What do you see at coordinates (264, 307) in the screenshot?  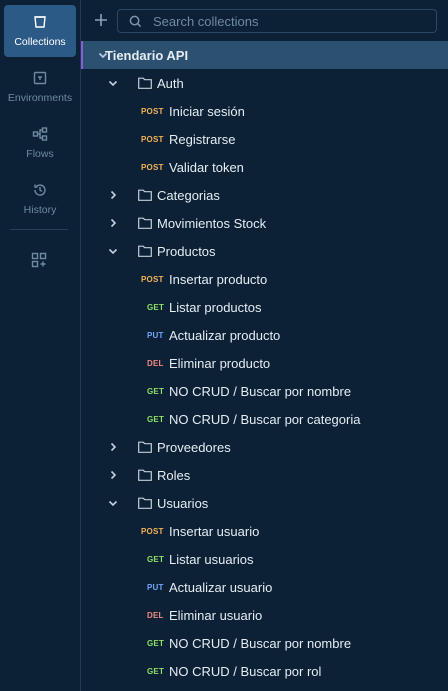 I see `request-item: GET Listar productos` at bounding box center [264, 307].